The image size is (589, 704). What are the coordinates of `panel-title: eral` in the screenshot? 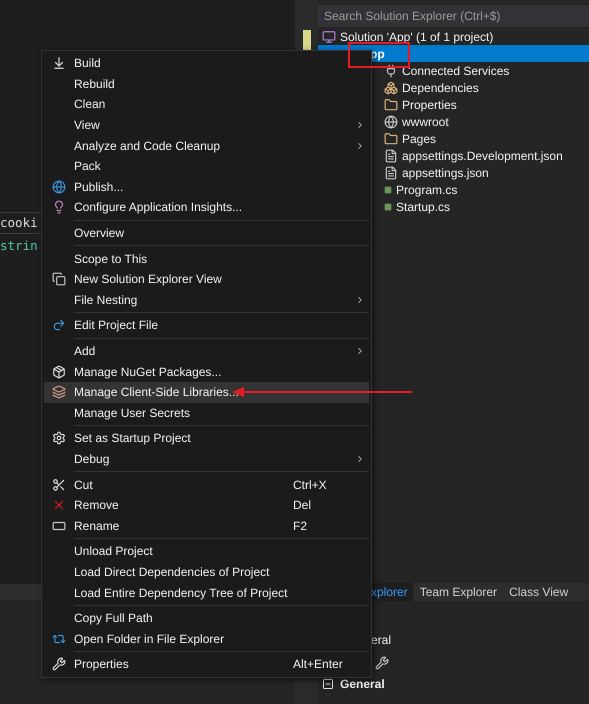 It's located at (381, 640).